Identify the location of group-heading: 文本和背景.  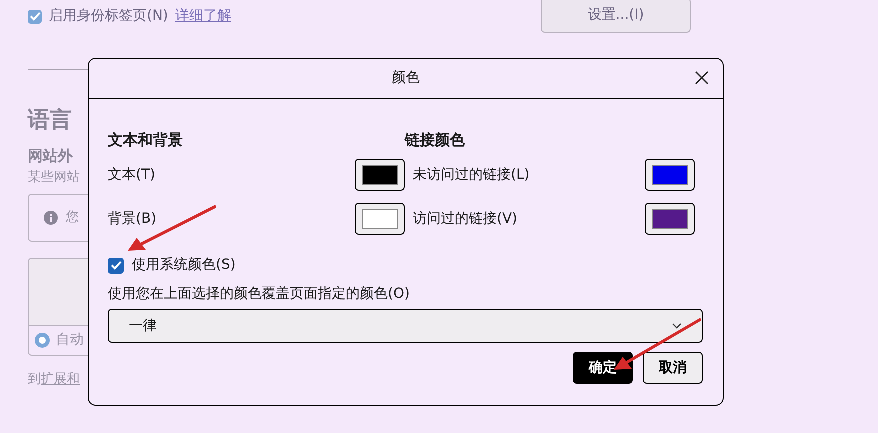
(146, 140).